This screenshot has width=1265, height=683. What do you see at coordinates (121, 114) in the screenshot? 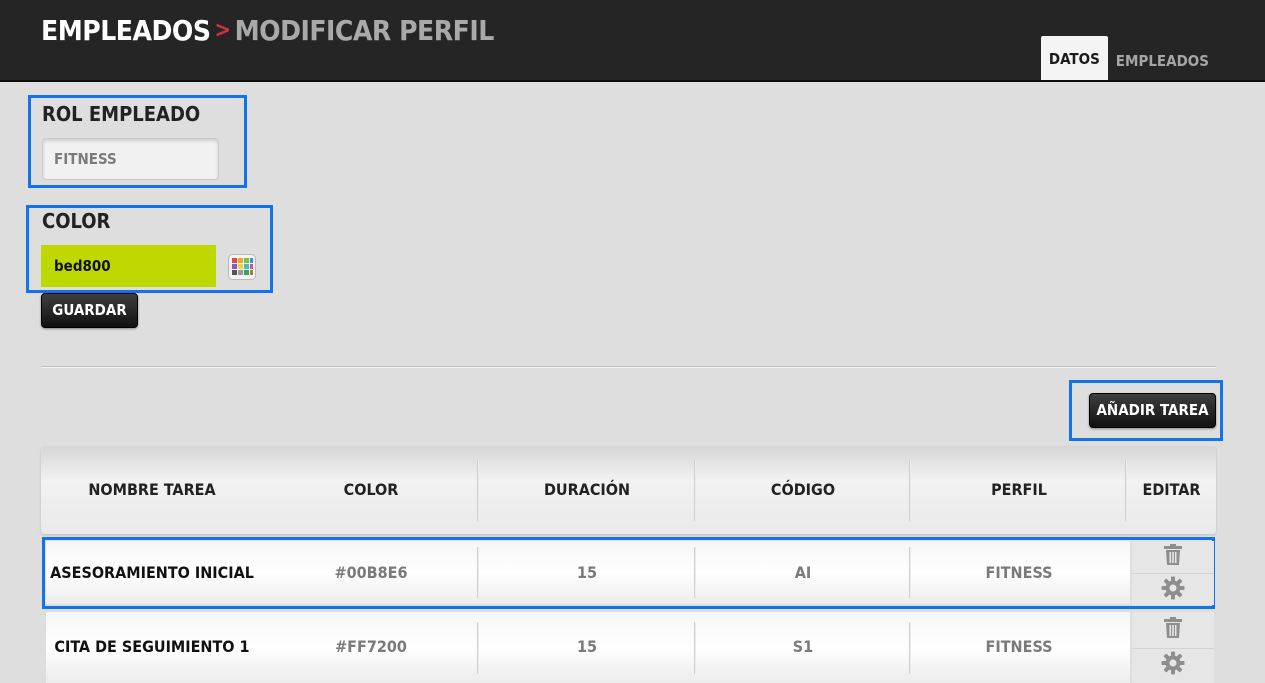
I see `rol-label: ROL EMPLEADO` at bounding box center [121, 114].